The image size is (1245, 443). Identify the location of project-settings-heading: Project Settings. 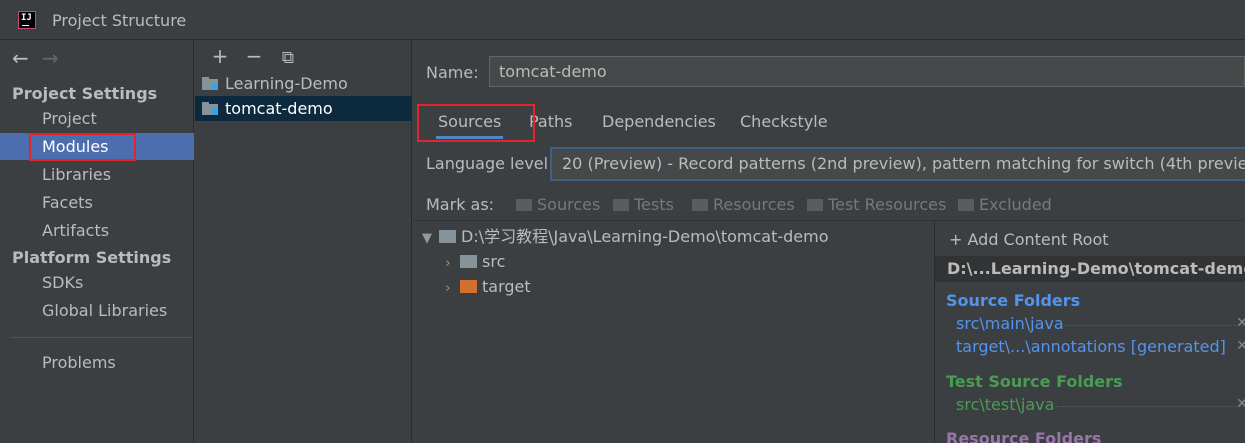
(85, 93).